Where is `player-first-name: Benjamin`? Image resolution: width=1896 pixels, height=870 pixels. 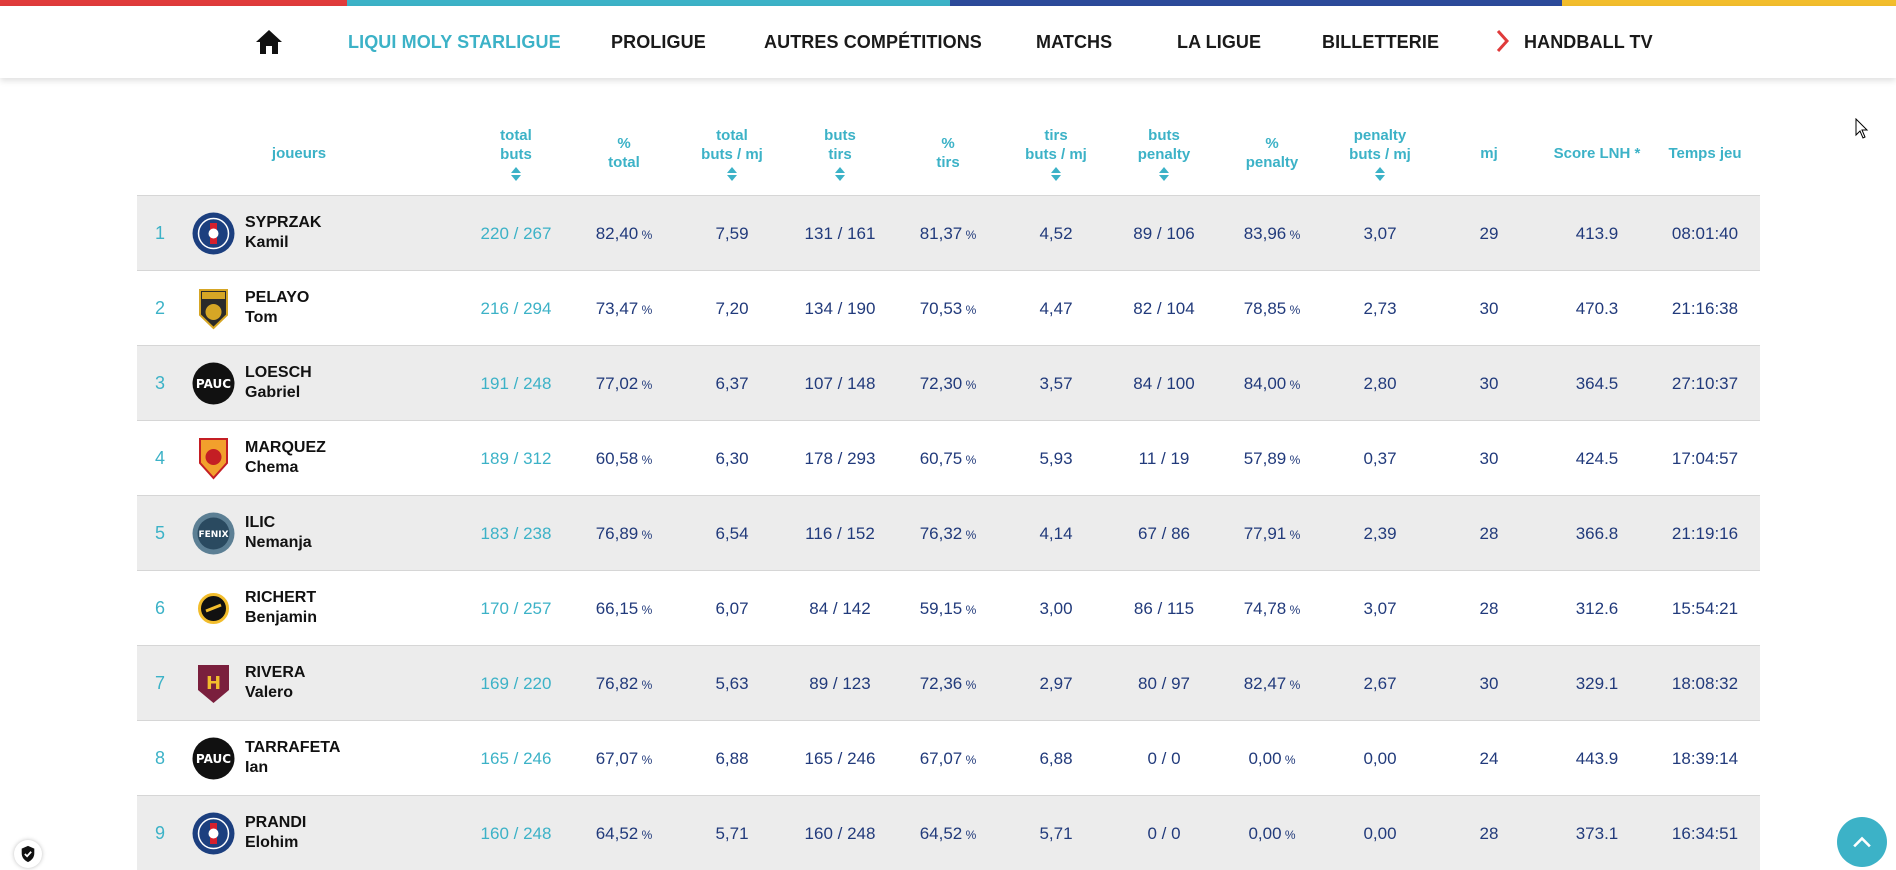 player-first-name: Benjamin is located at coordinates (281, 617).